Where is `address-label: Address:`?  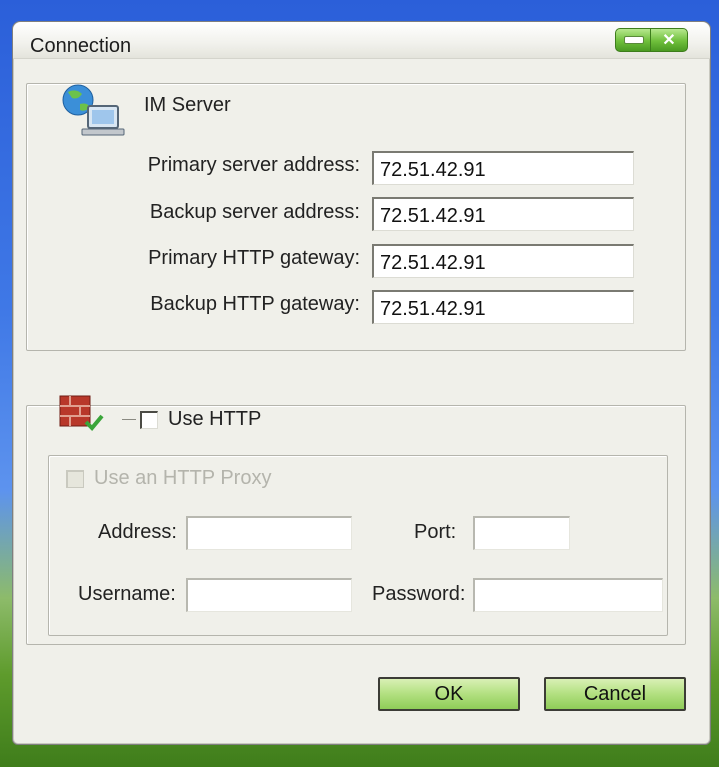 address-label: Address: is located at coordinates (137, 532).